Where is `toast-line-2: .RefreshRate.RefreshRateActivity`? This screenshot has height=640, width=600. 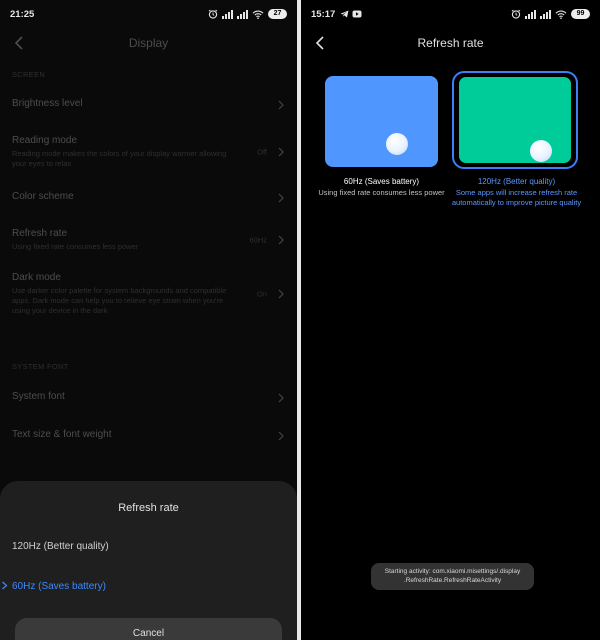 toast-line-2: .RefreshRate.RefreshRateActivity is located at coordinates (452, 580).